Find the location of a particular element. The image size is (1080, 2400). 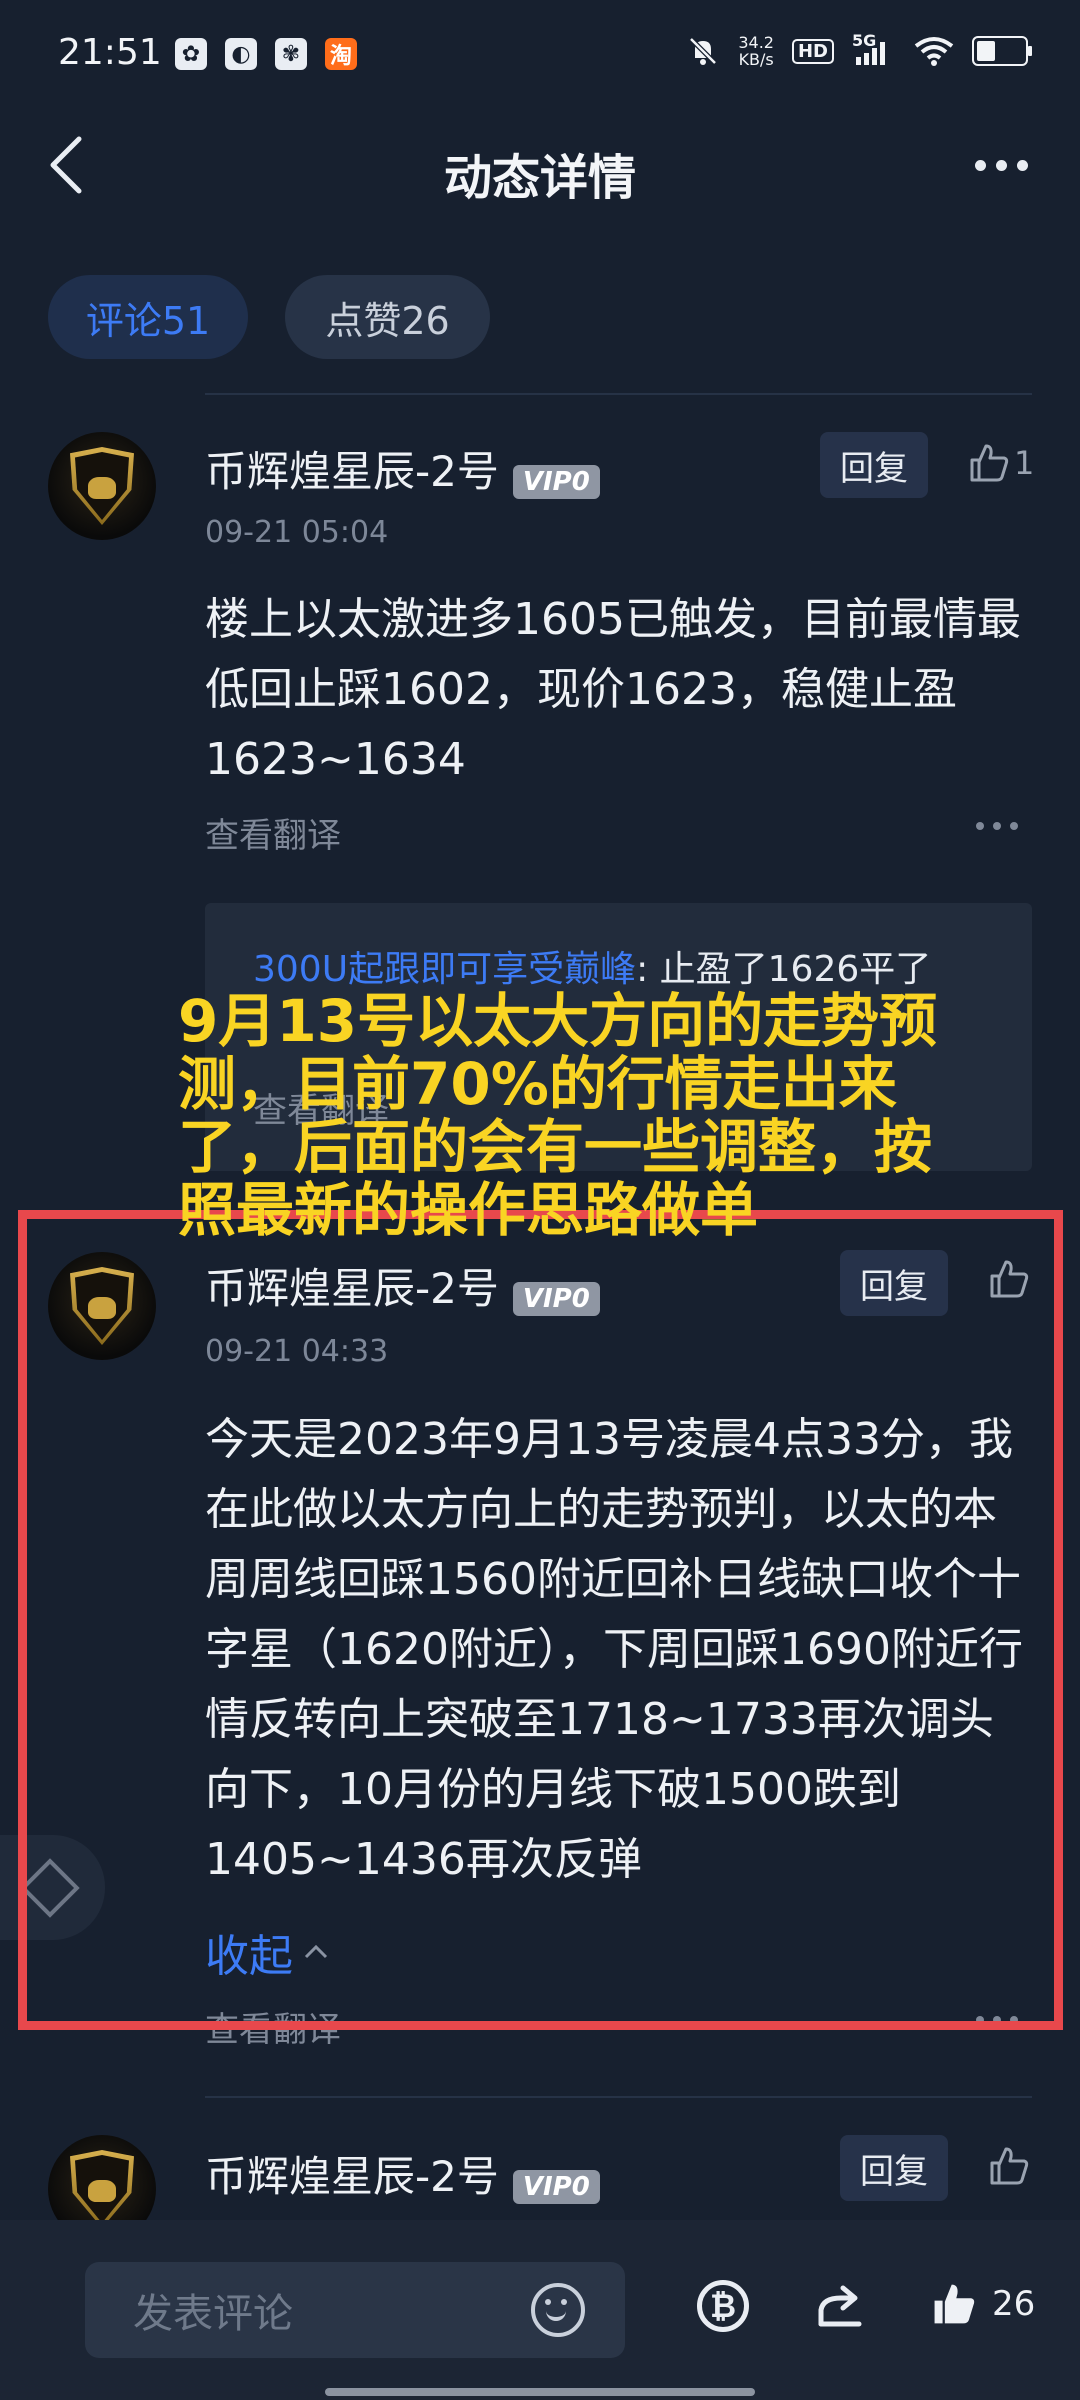

share-icon is located at coordinates (840, 2305).